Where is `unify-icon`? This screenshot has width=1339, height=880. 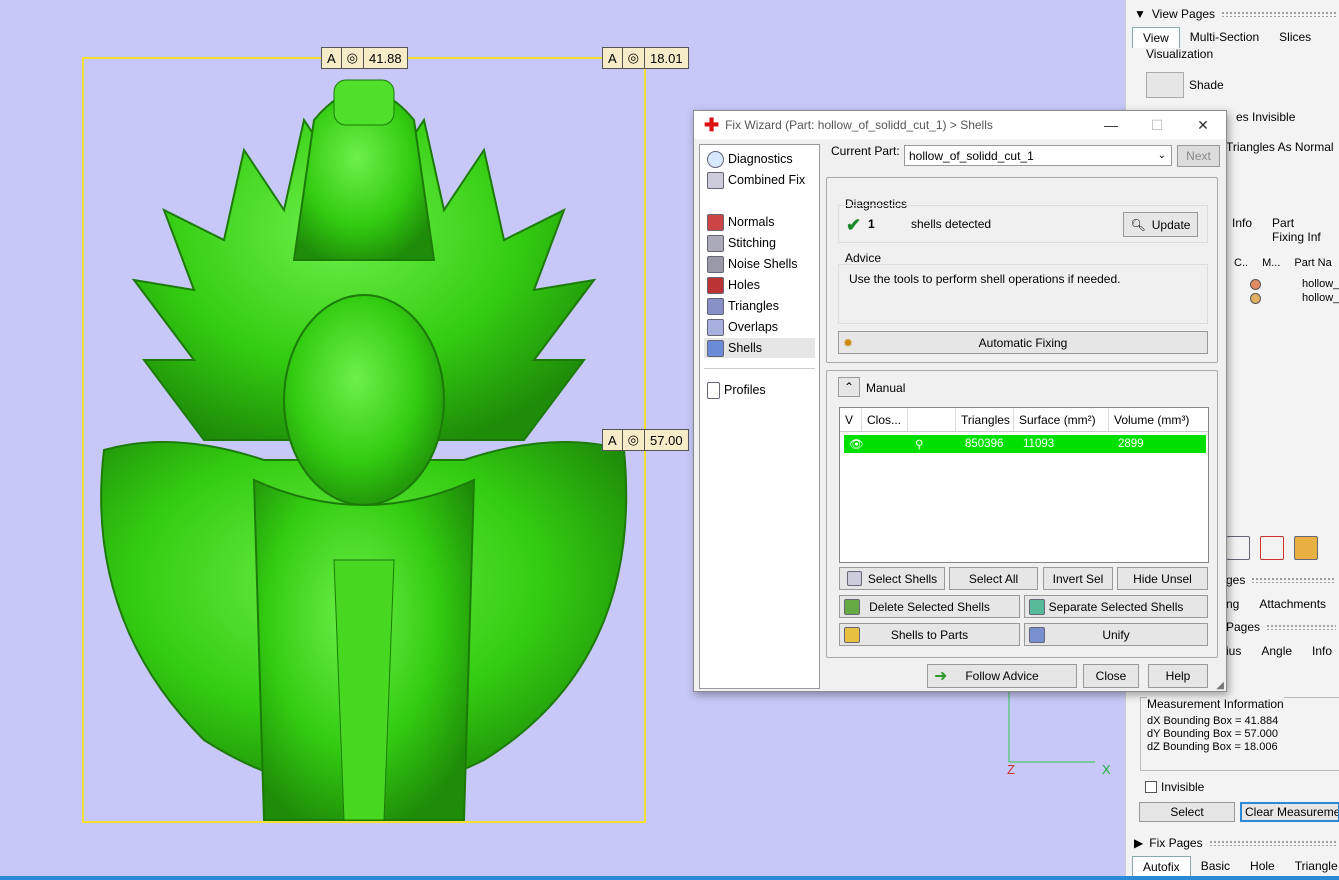
unify-icon is located at coordinates (1037, 634).